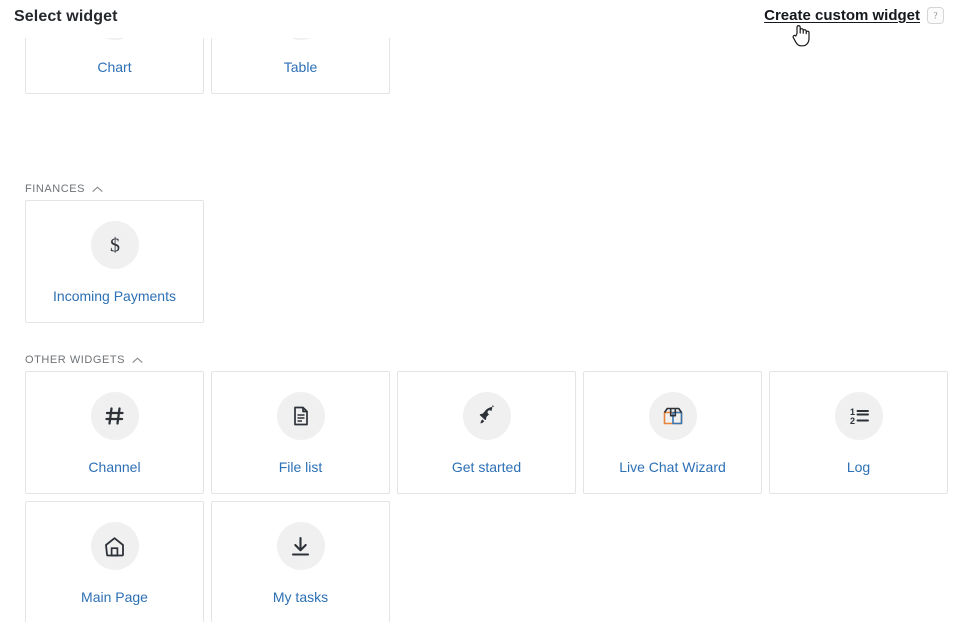 The image size is (958, 622). What do you see at coordinates (114, 67) in the screenshot?
I see `widget-label: Chart` at bounding box center [114, 67].